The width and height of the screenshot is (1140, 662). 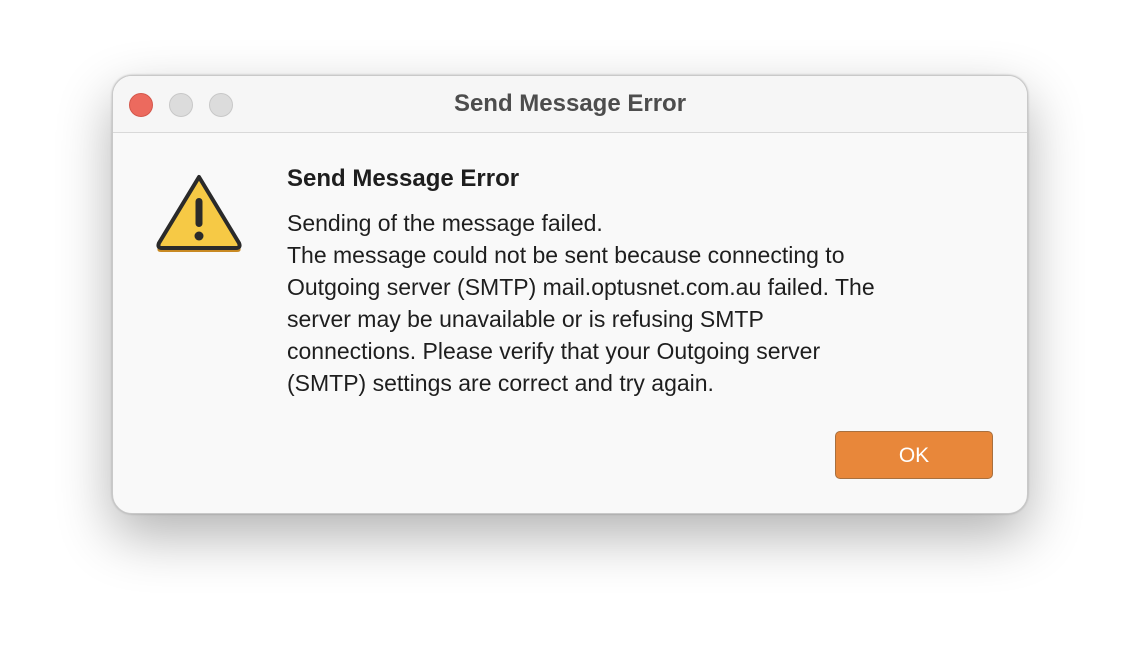 I want to click on title-bar: Send Message Error, so click(x=570, y=104).